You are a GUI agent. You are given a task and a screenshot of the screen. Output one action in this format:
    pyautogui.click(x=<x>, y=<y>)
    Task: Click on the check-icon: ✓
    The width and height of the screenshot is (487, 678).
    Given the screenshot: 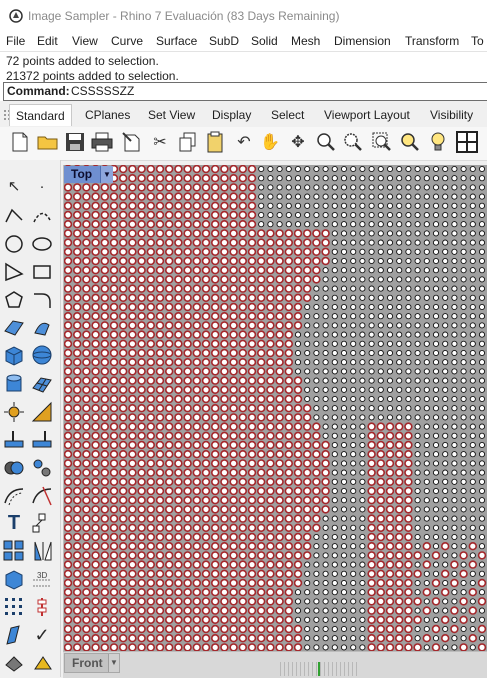 What is the action you would take?
    pyautogui.click(x=42, y=635)
    